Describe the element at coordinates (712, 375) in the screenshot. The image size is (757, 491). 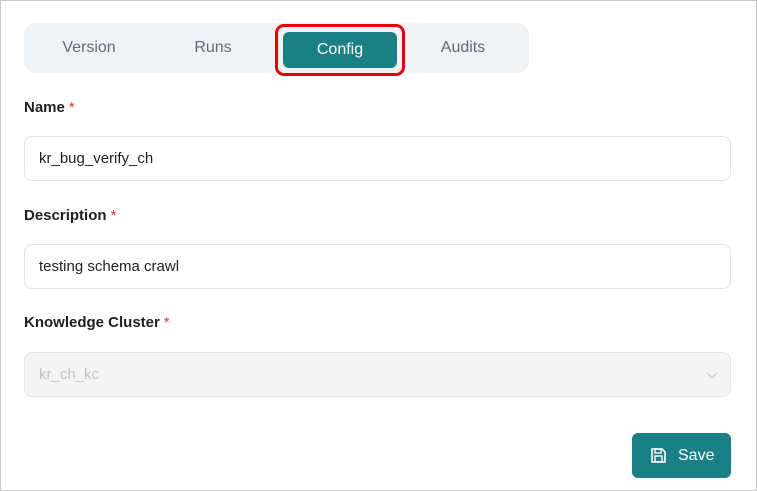
I see `chevron-down-icon` at that location.